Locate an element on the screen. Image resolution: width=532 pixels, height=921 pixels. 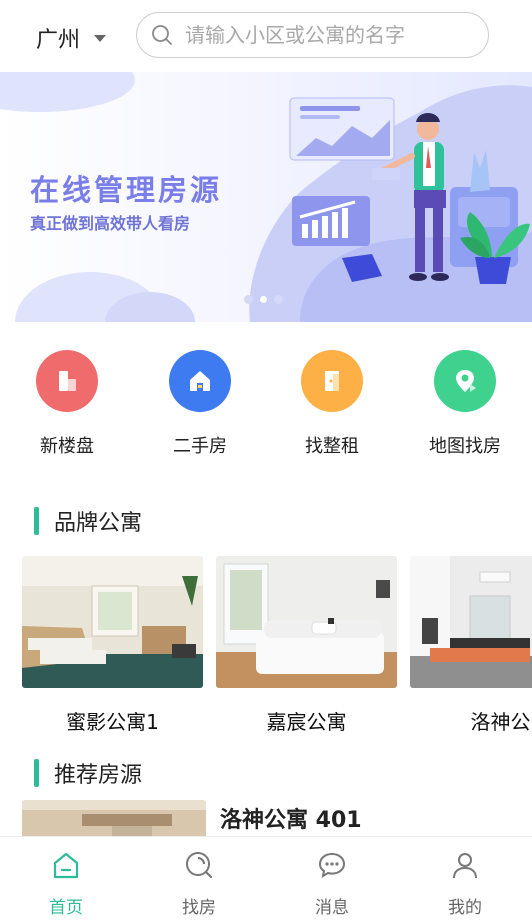
city-label: 广州 is located at coordinates (58, 40).